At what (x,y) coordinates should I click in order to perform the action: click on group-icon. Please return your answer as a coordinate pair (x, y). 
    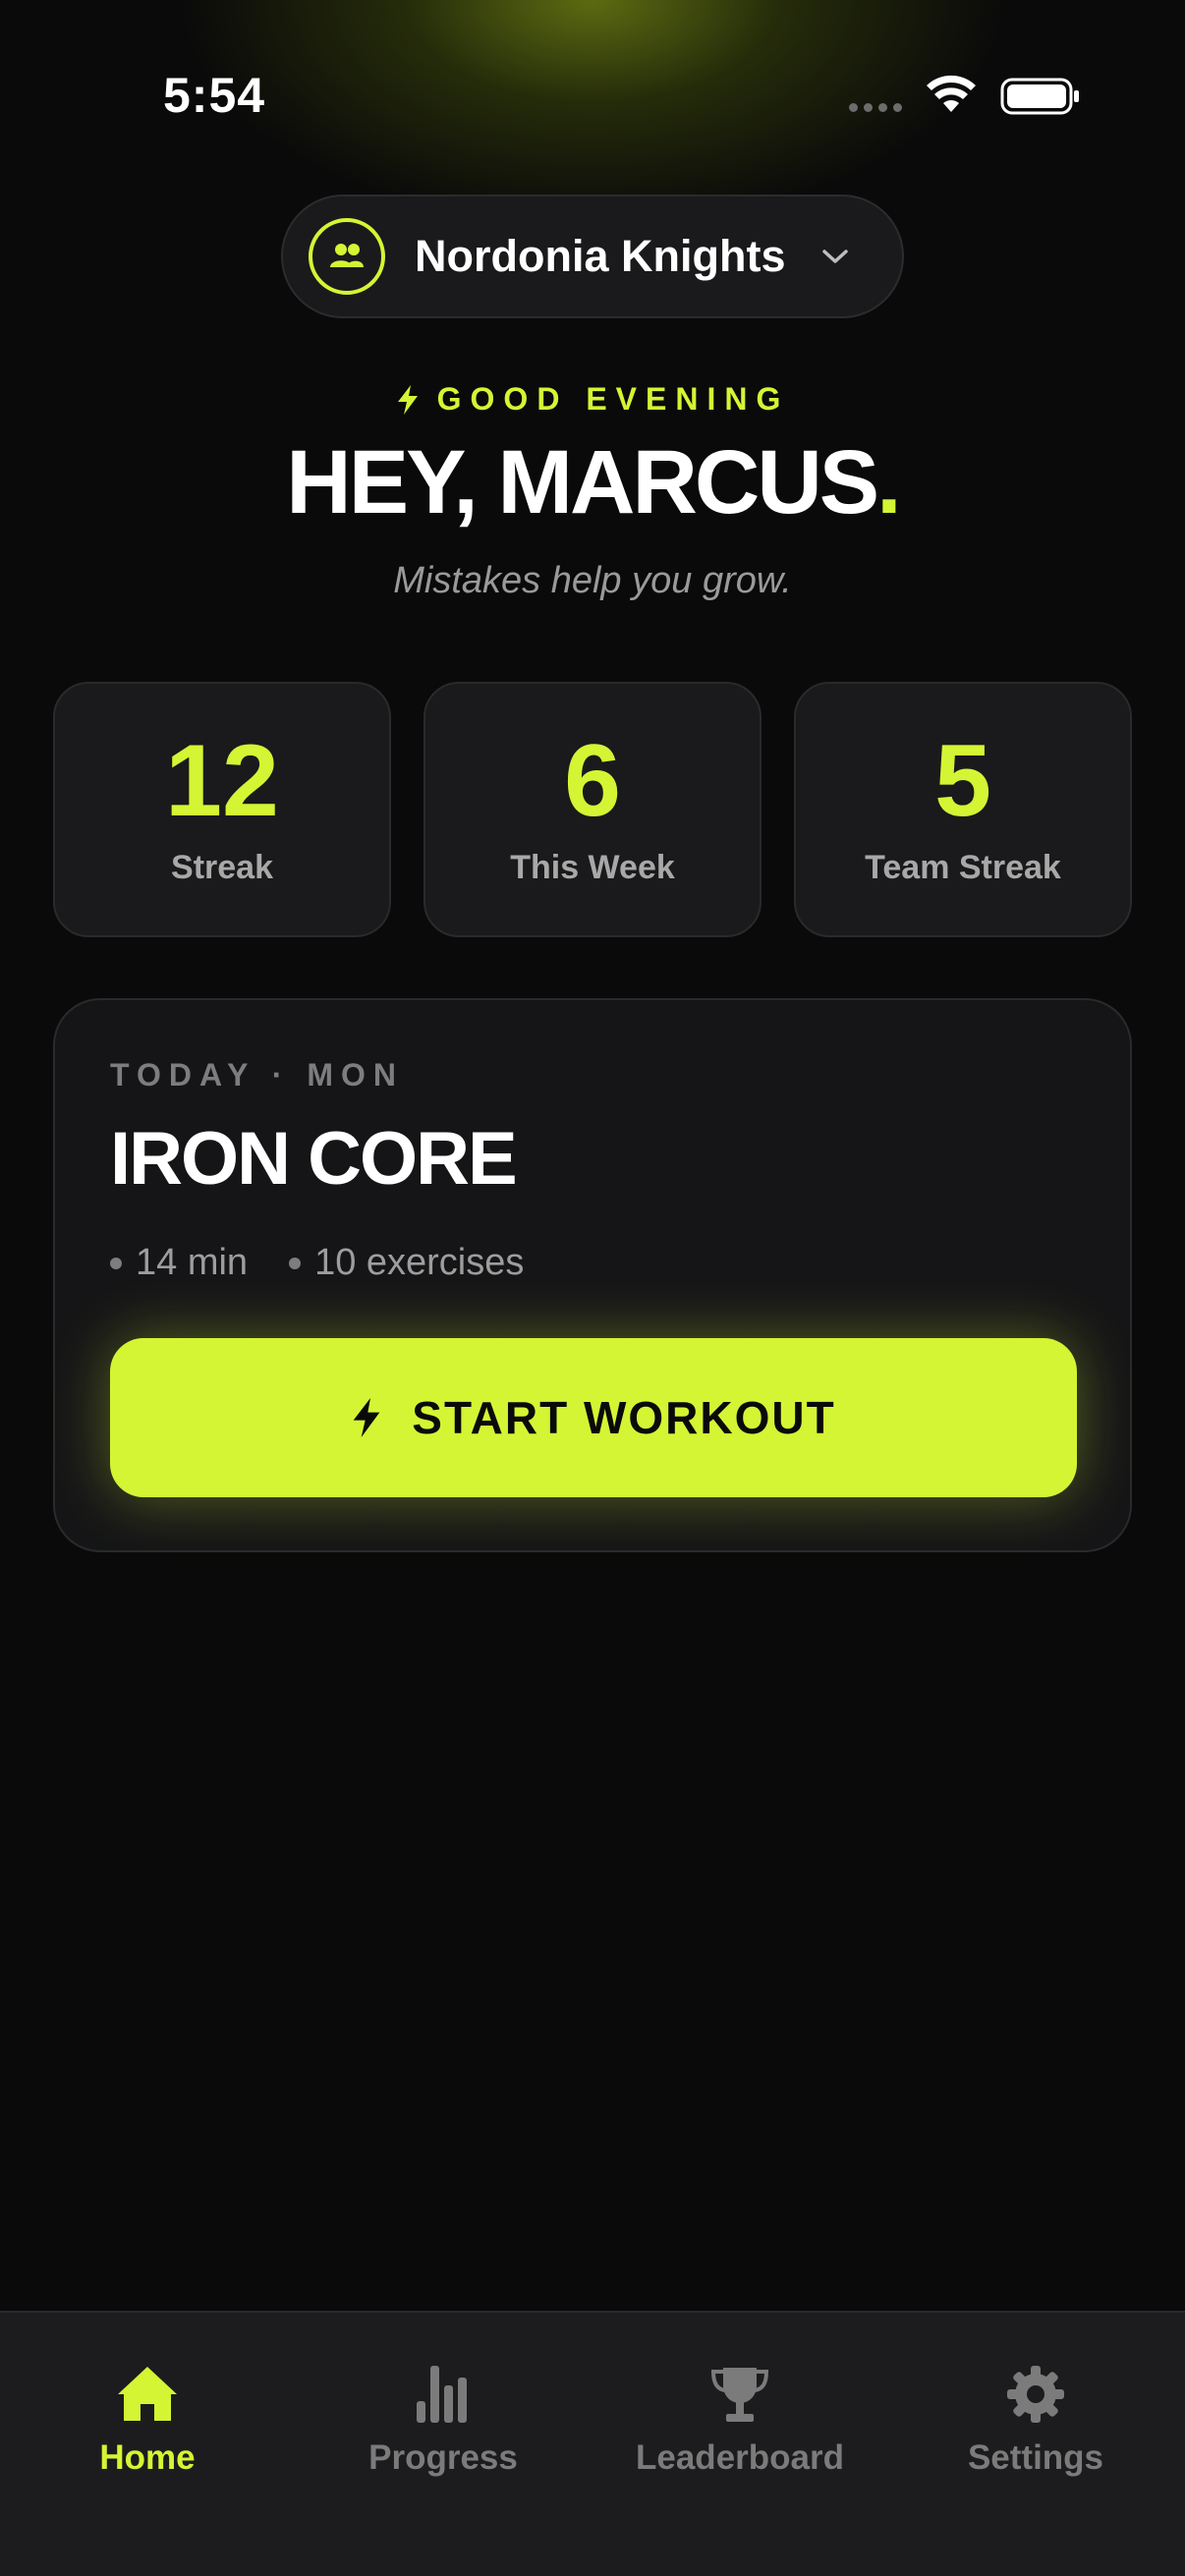
    Looking at the image, I should click on (347, 256).